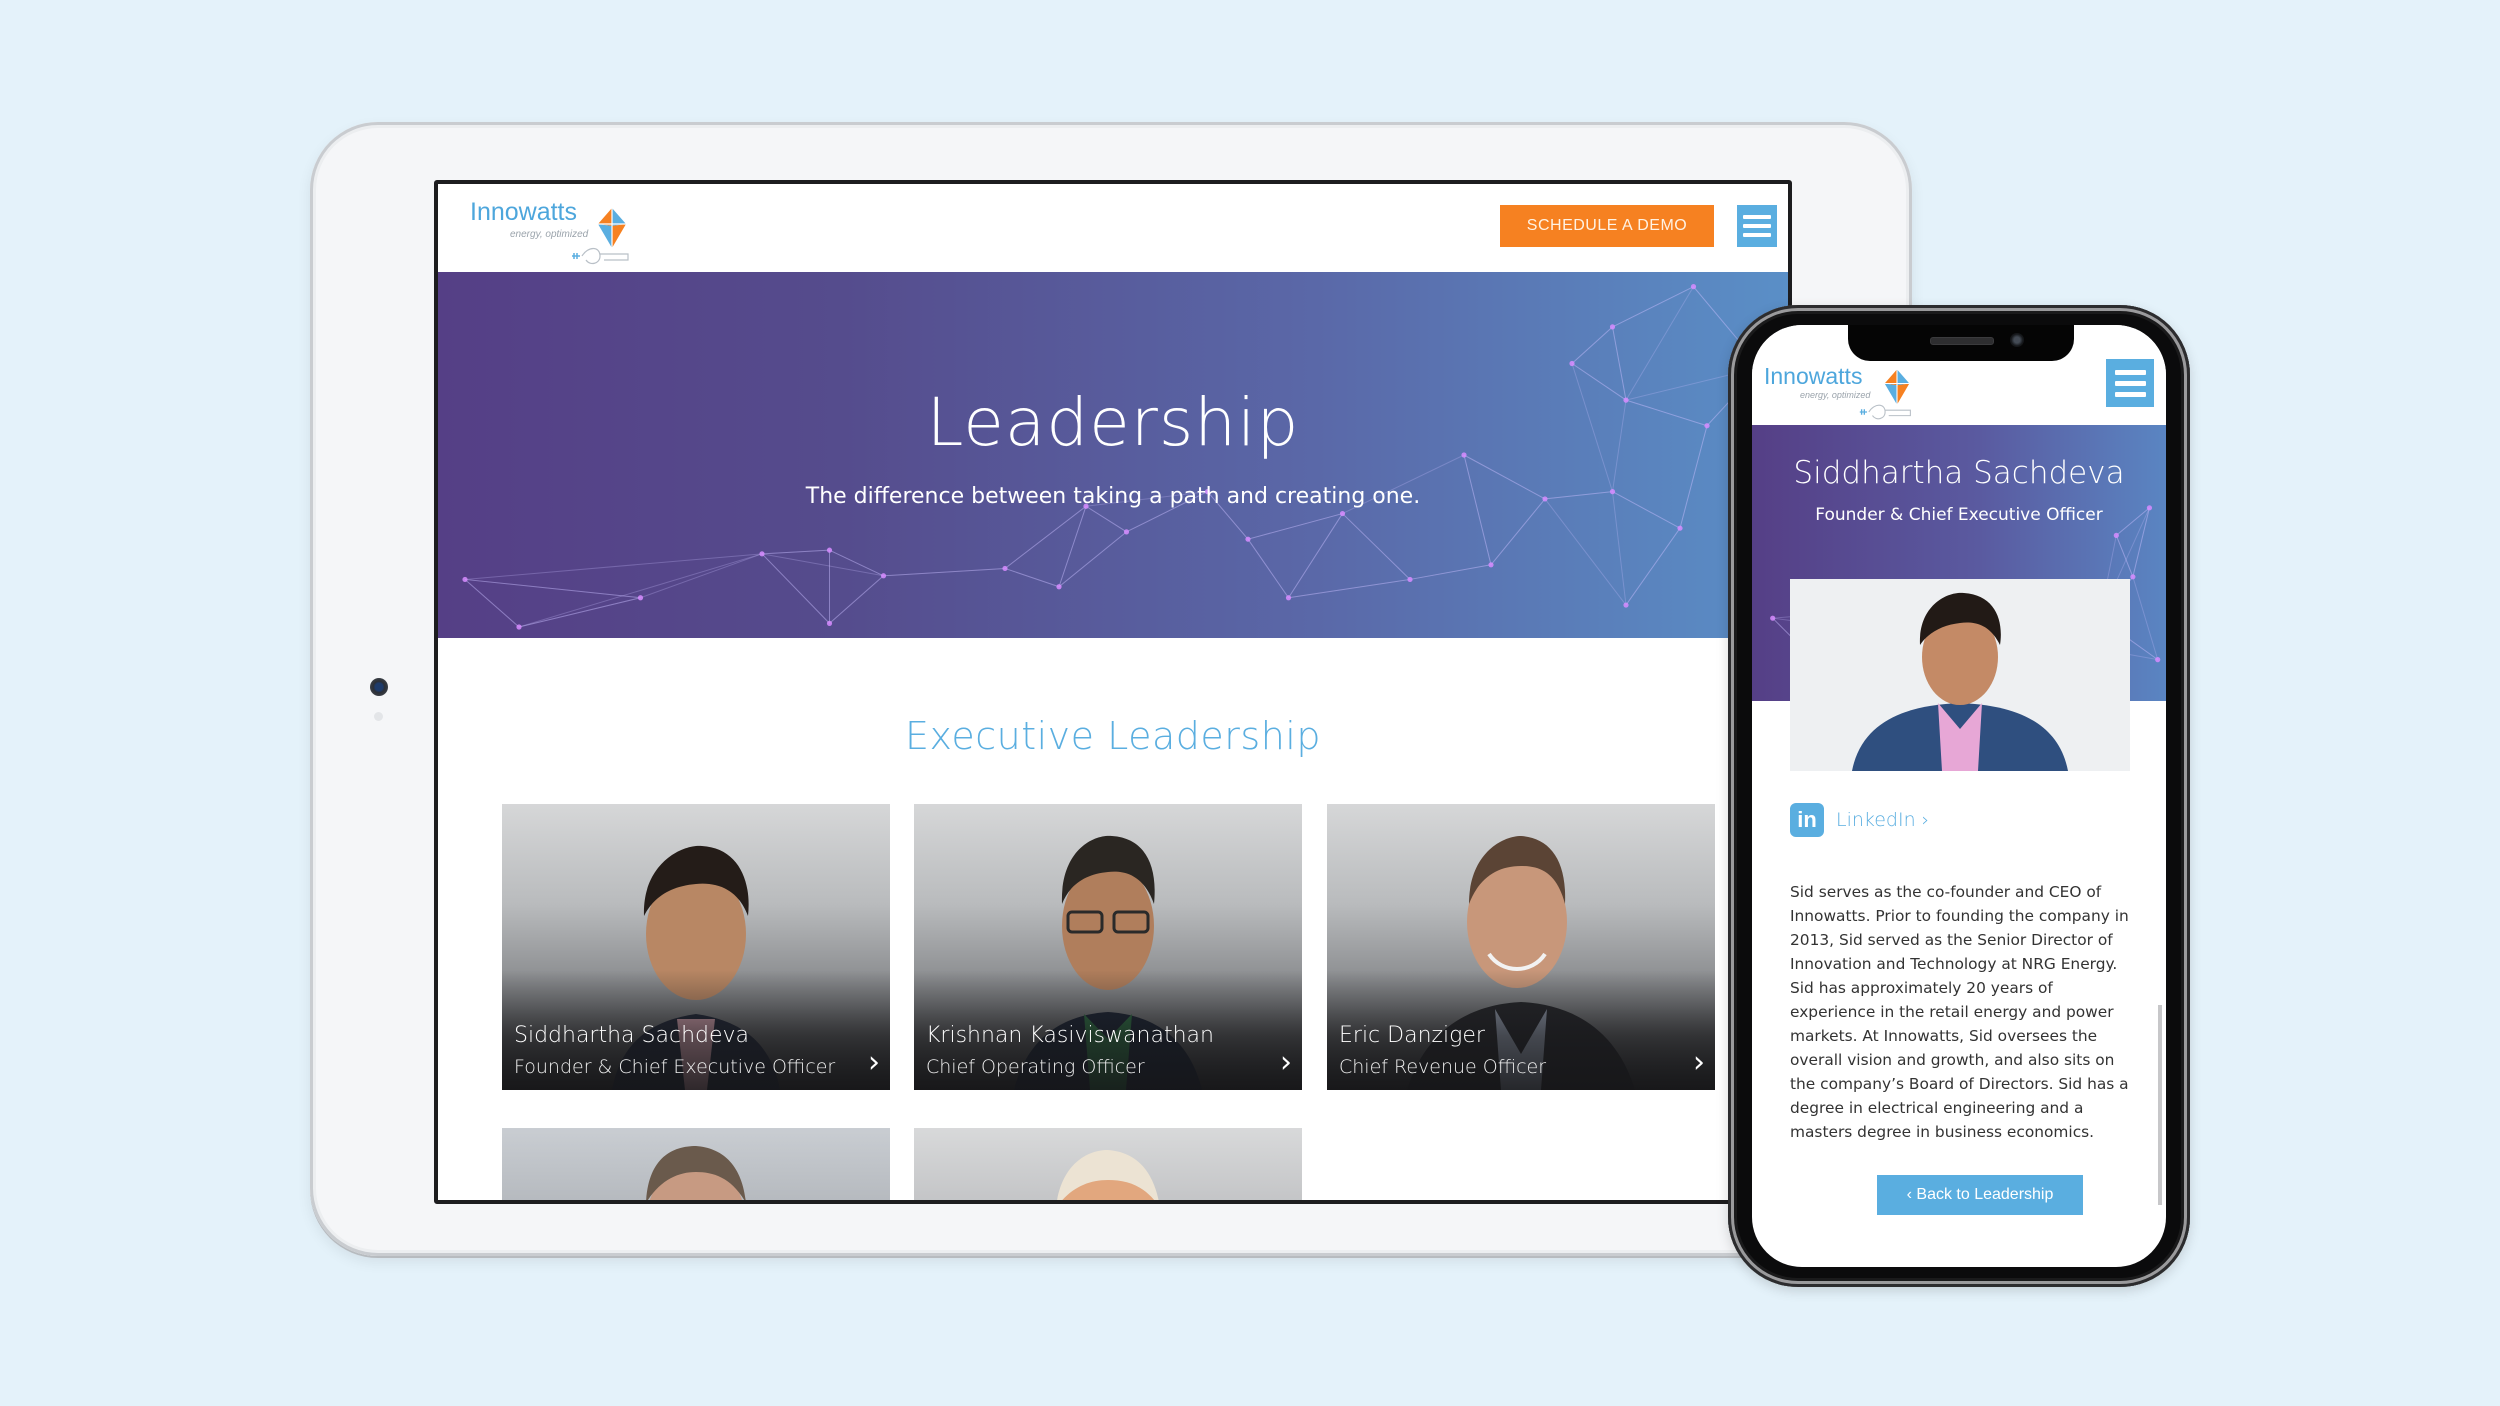  What do you see at coordinates (1980, 1195) in the screenshot?
I see `back-to-leadership-button: ‹ Back to Leadership` at bounding box center [1980, 1195].